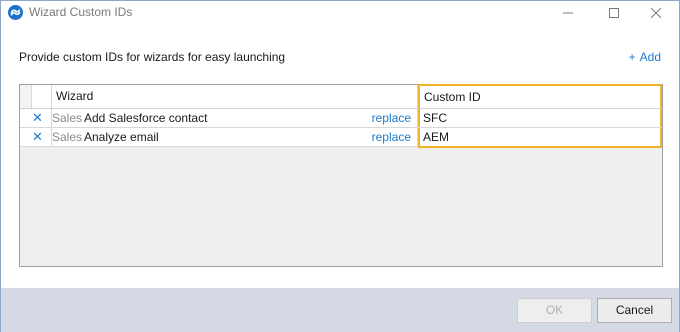  I want to click on table-row: ✕ Sales Analyze email replace AEM, so click(341, 138).